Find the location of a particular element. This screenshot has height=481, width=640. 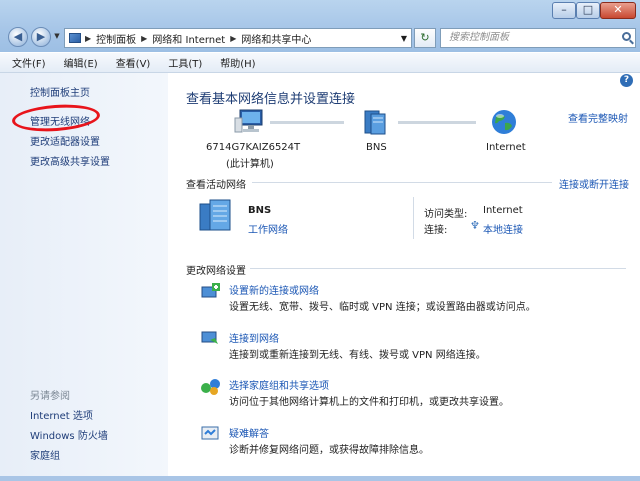

forward-button: ▶ is located at coordinates (41, 37).